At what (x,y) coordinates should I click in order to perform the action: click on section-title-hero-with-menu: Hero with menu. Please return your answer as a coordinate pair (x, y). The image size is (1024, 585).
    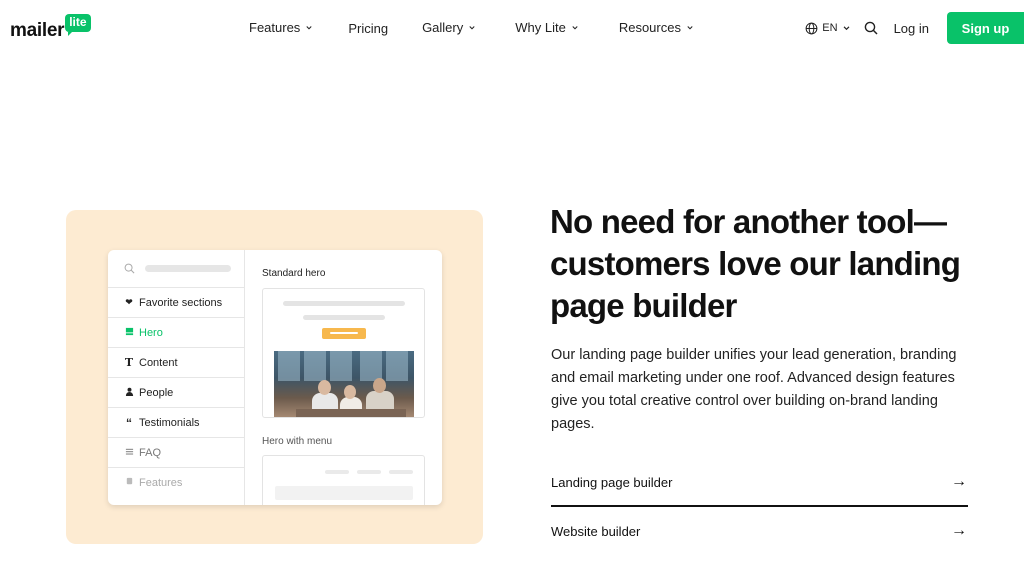
    Looking at the image, I should click on (297, 441).